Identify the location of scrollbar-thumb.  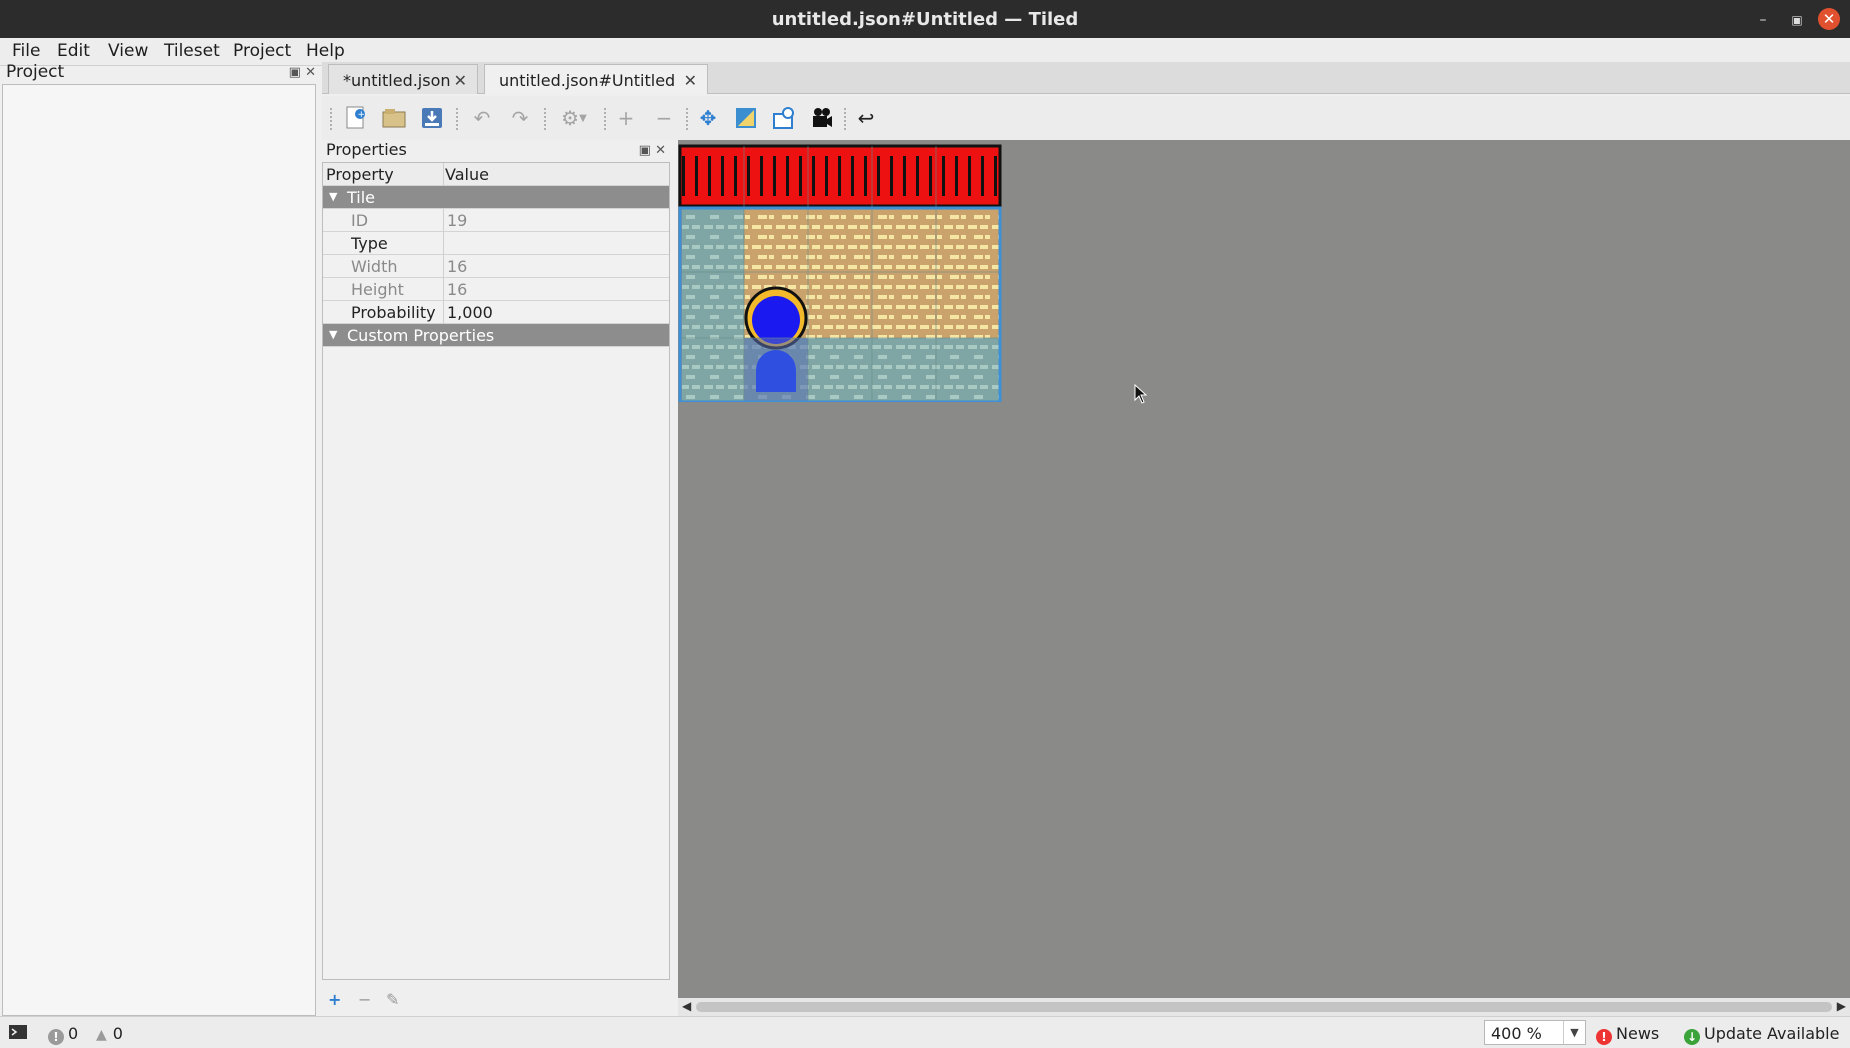
(1264, 1007).